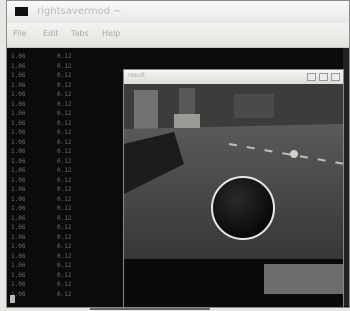 Image resolution: width=350 pixels, height=311 pixels. Describe the element at coordinates (21, 11) in the screenshot. I see `terminal-icon` at that location.